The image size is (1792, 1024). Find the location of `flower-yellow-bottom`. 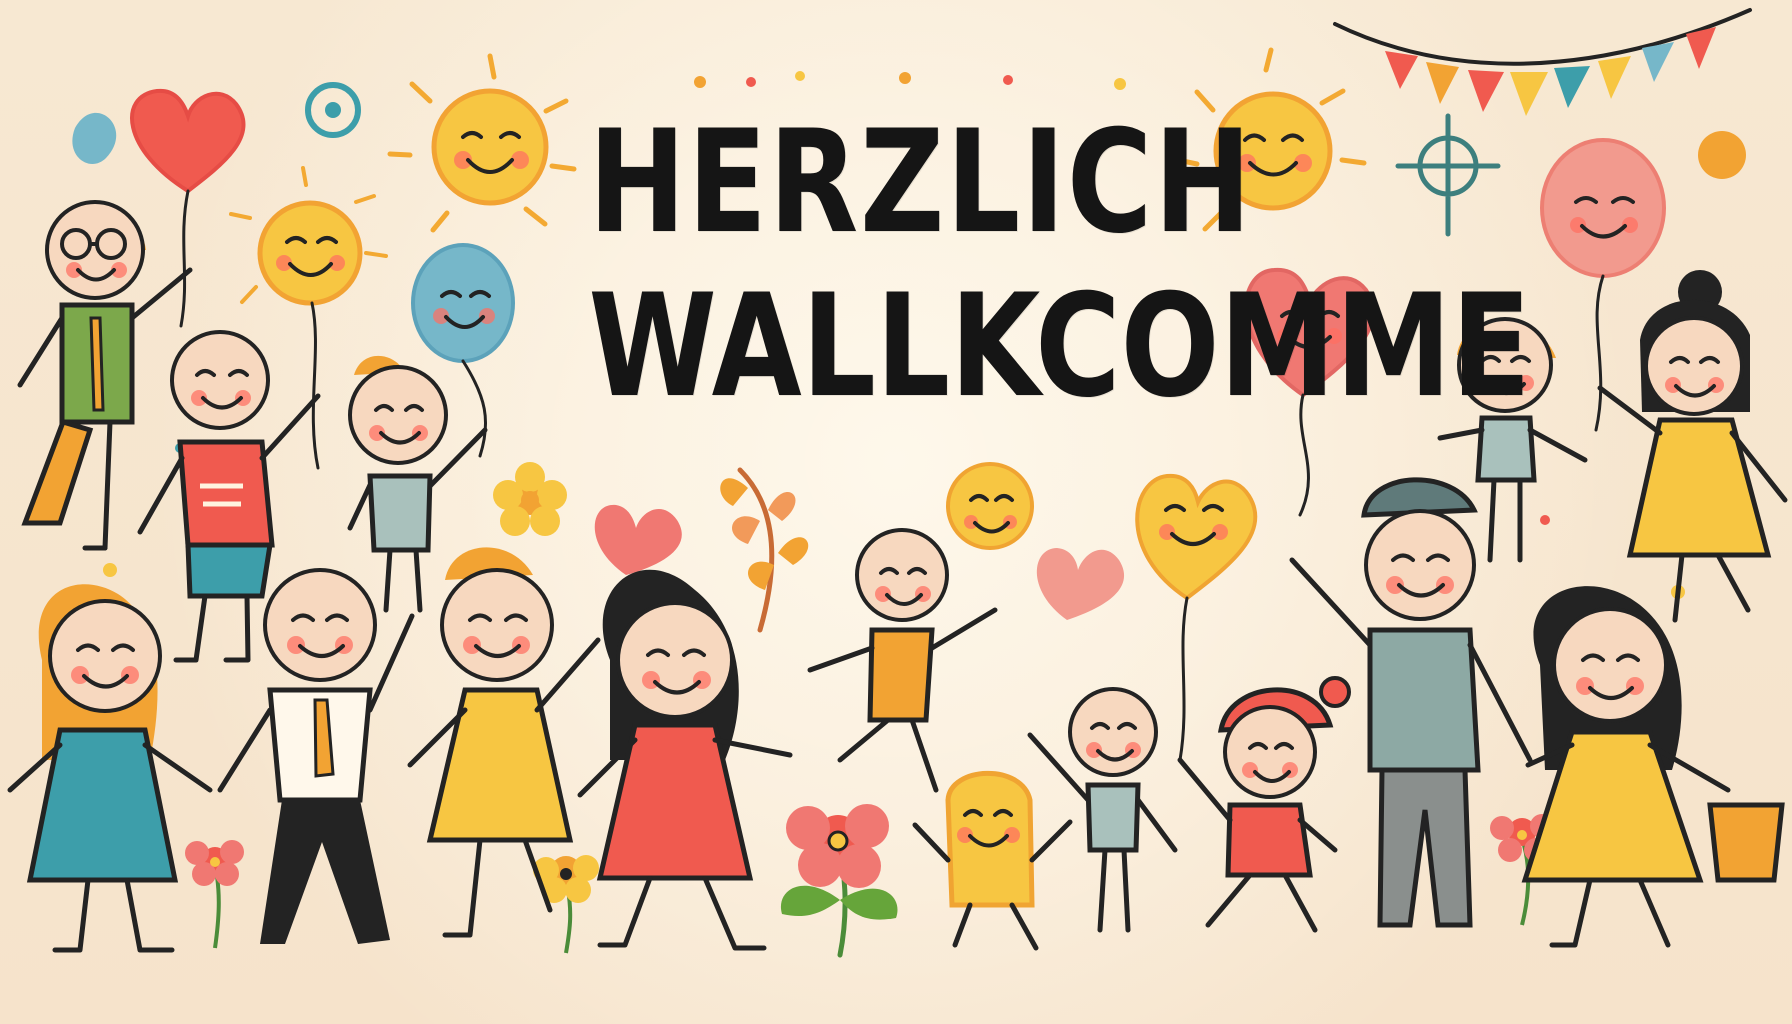

flower-yellow-bottom is located at coordinates (566, 904).